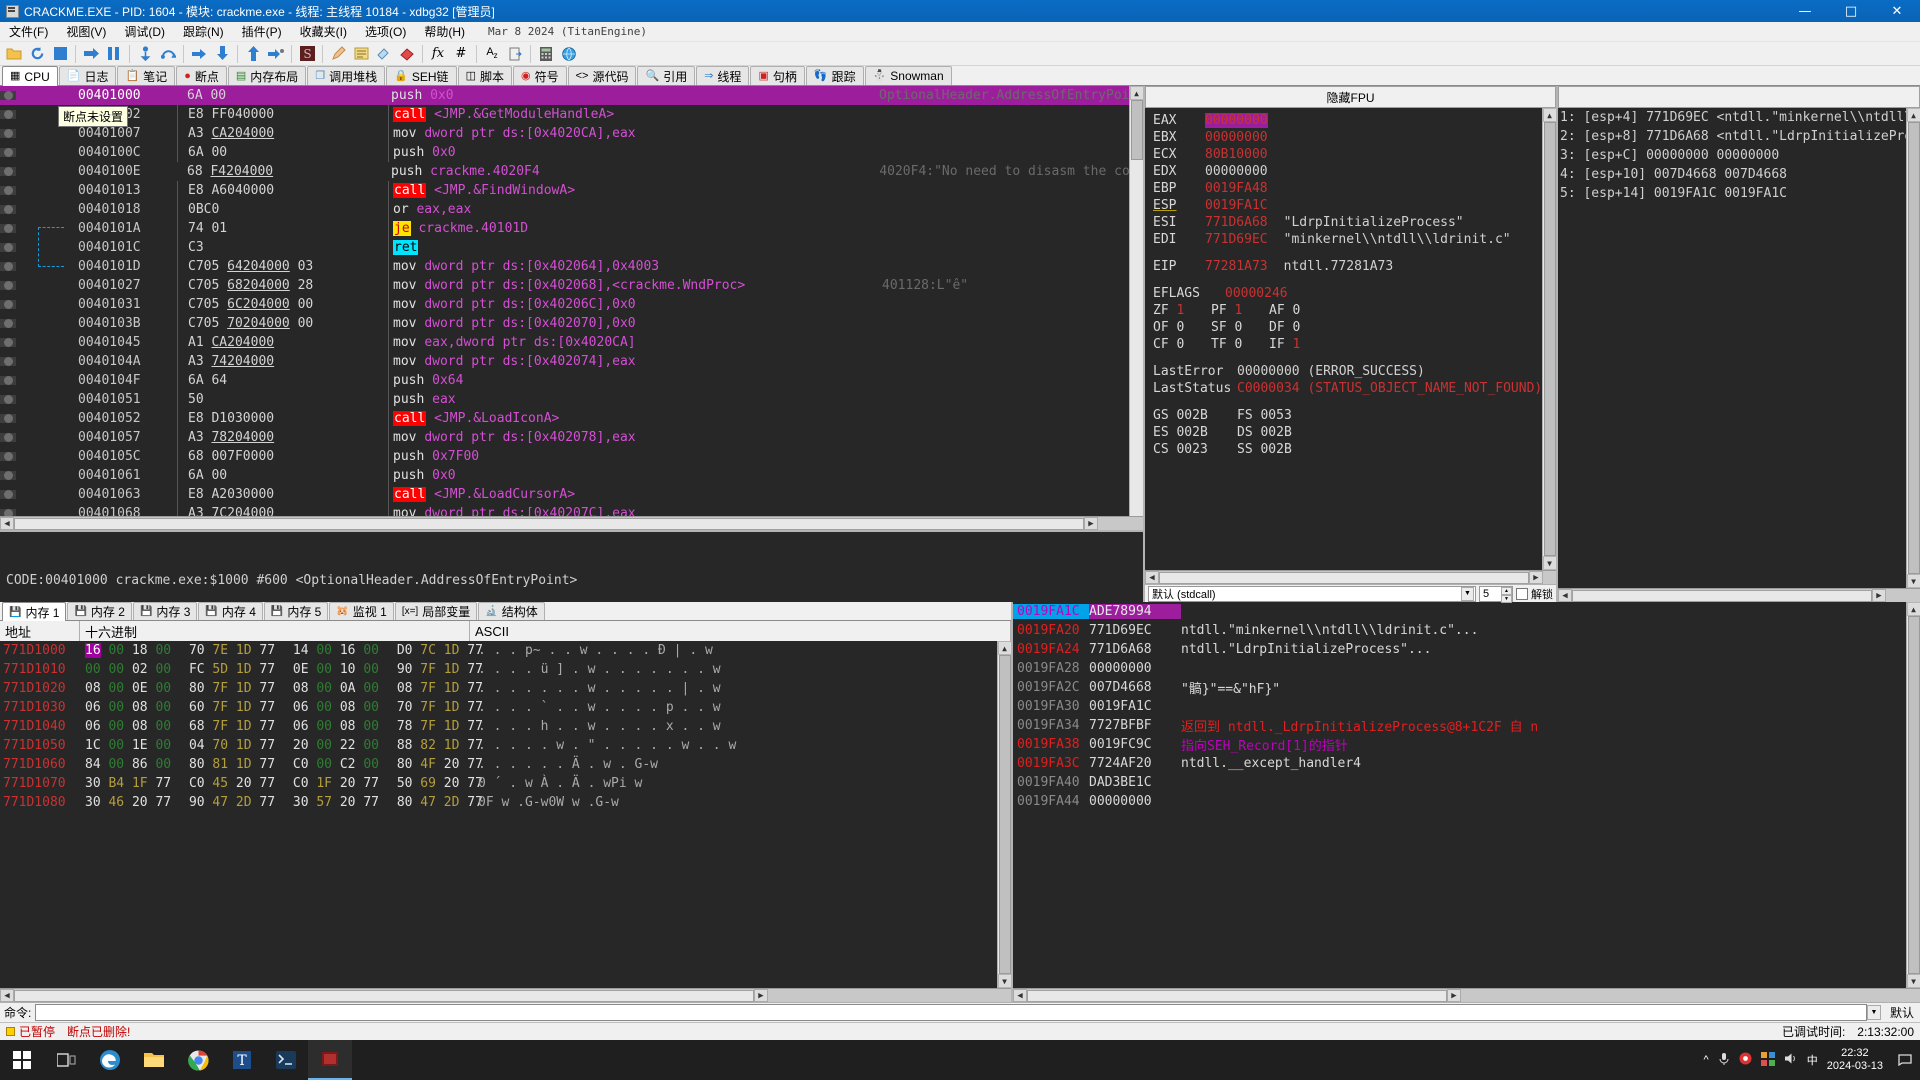 The image size is (1920, 1080). I want to click on patches-icon, so click(338, 53).